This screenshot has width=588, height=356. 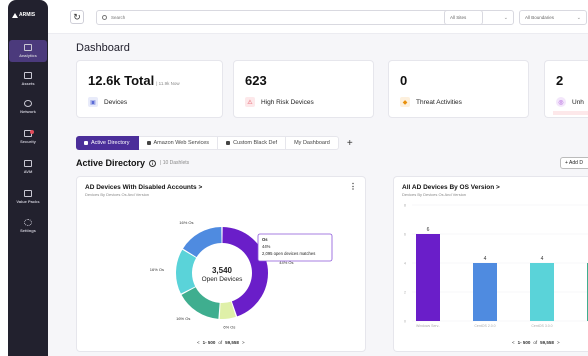 What do you see at coordinates (312, 143) in the screenshot?
I see `tab-my-dashboard: My Dashboard` at bounding box center [312, 143].